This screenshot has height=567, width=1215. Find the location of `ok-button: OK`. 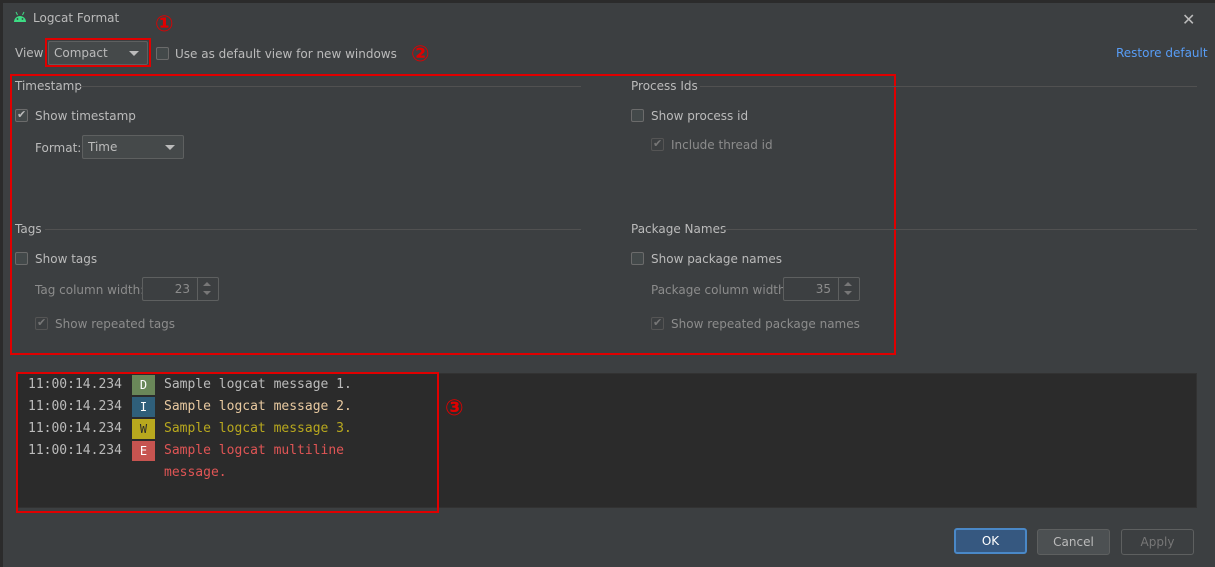

ok-button: OK is located at coordinates (990, 541).